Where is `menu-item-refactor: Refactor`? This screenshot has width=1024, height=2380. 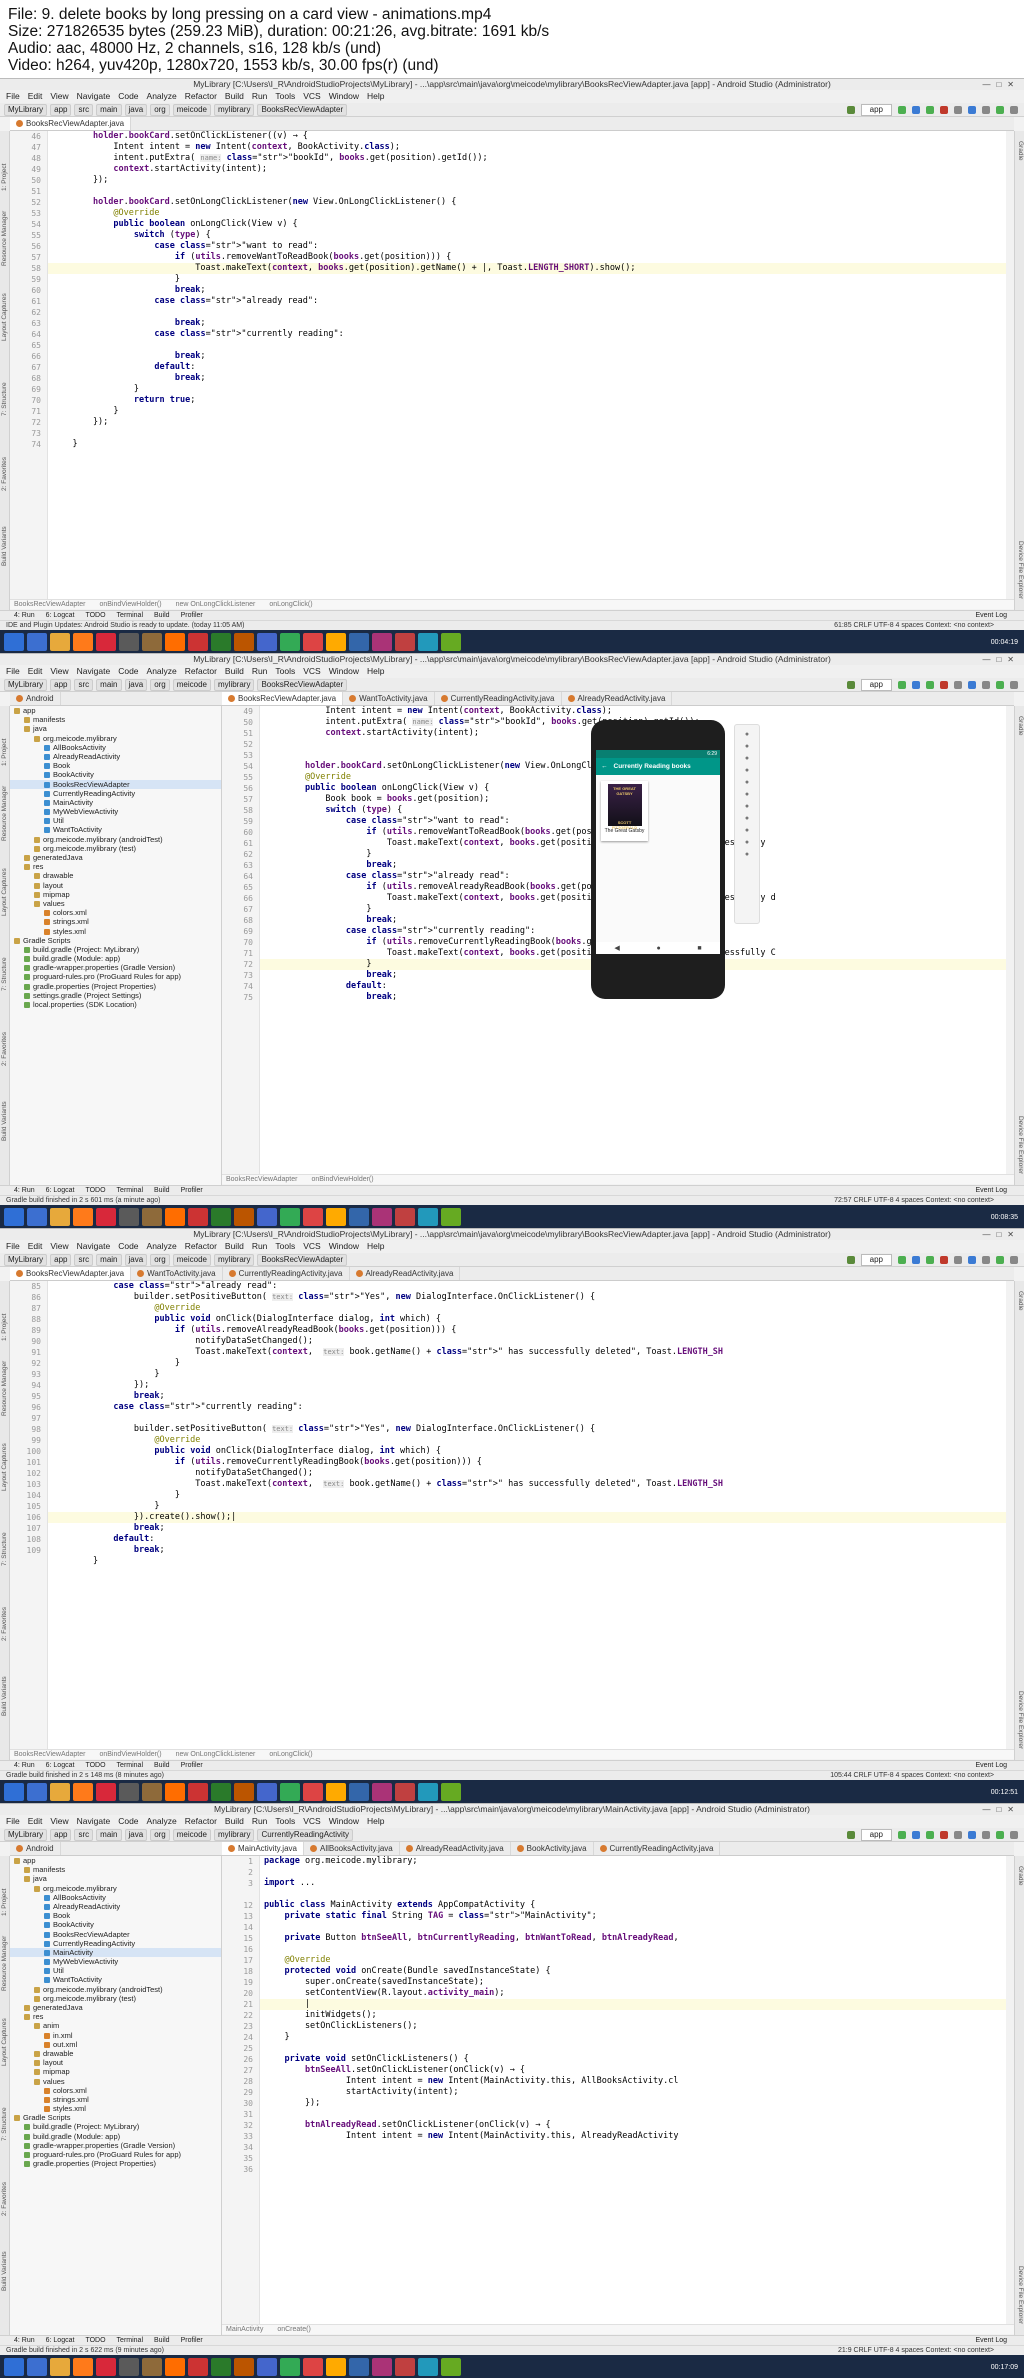
menu-item-refactor: Refactor is located at coordinates (201, 671).